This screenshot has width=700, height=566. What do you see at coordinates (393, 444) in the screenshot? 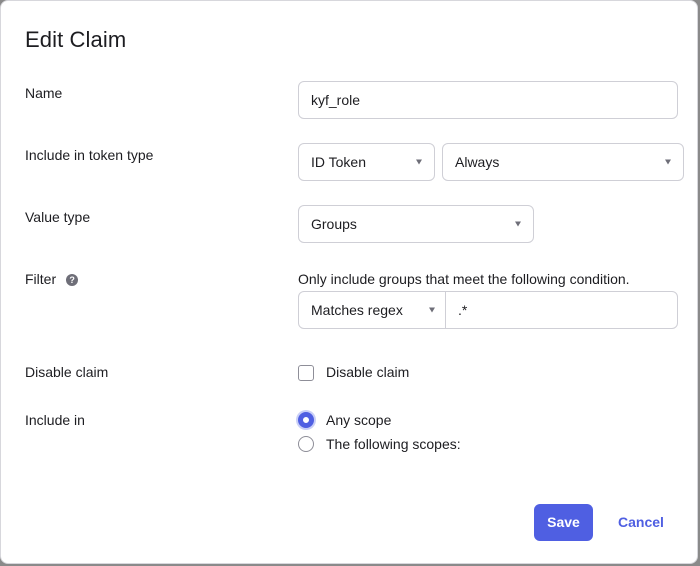
I see `following-scopes-label: The following scopes:` at bounding box center [393, 444].